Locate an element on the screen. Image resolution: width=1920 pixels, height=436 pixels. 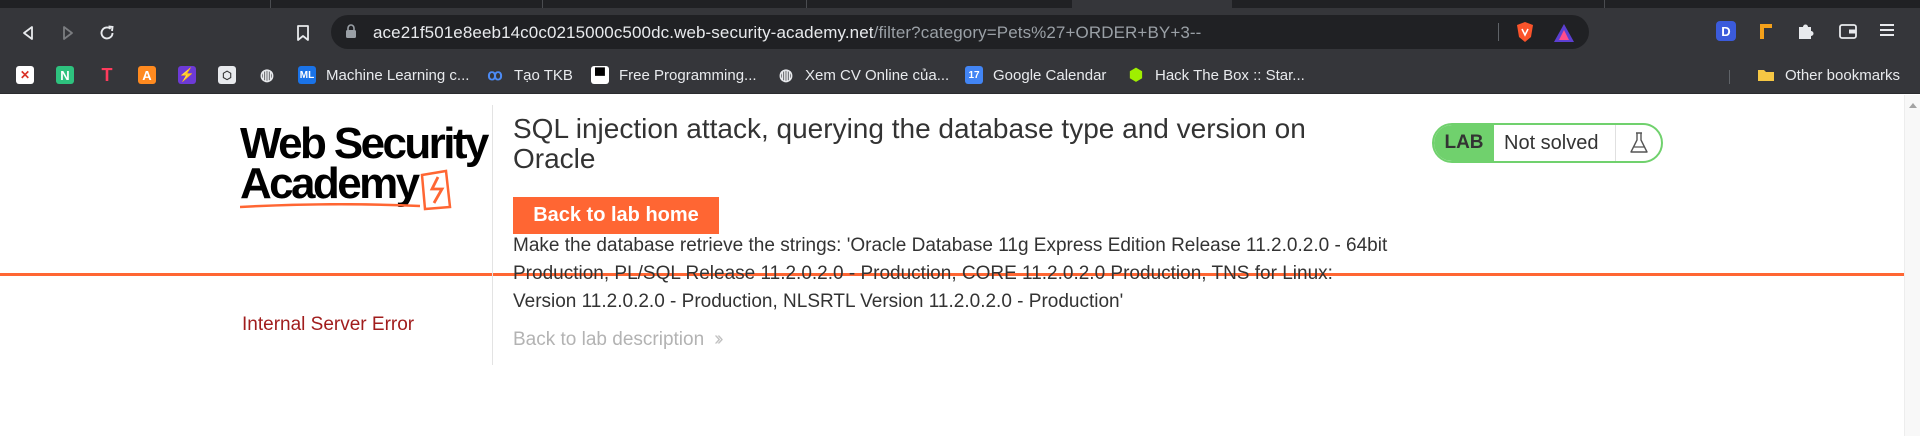
bookmark-favicon: ꝏ is located at coordinates (495, 75).